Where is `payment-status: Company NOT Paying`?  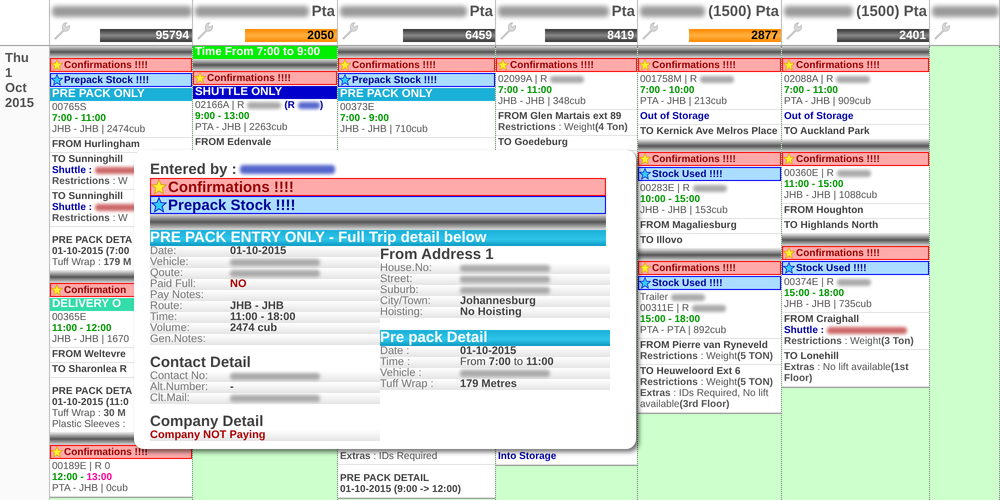
payment-status: Company NOT Paying is located at coordinates (208, 435).